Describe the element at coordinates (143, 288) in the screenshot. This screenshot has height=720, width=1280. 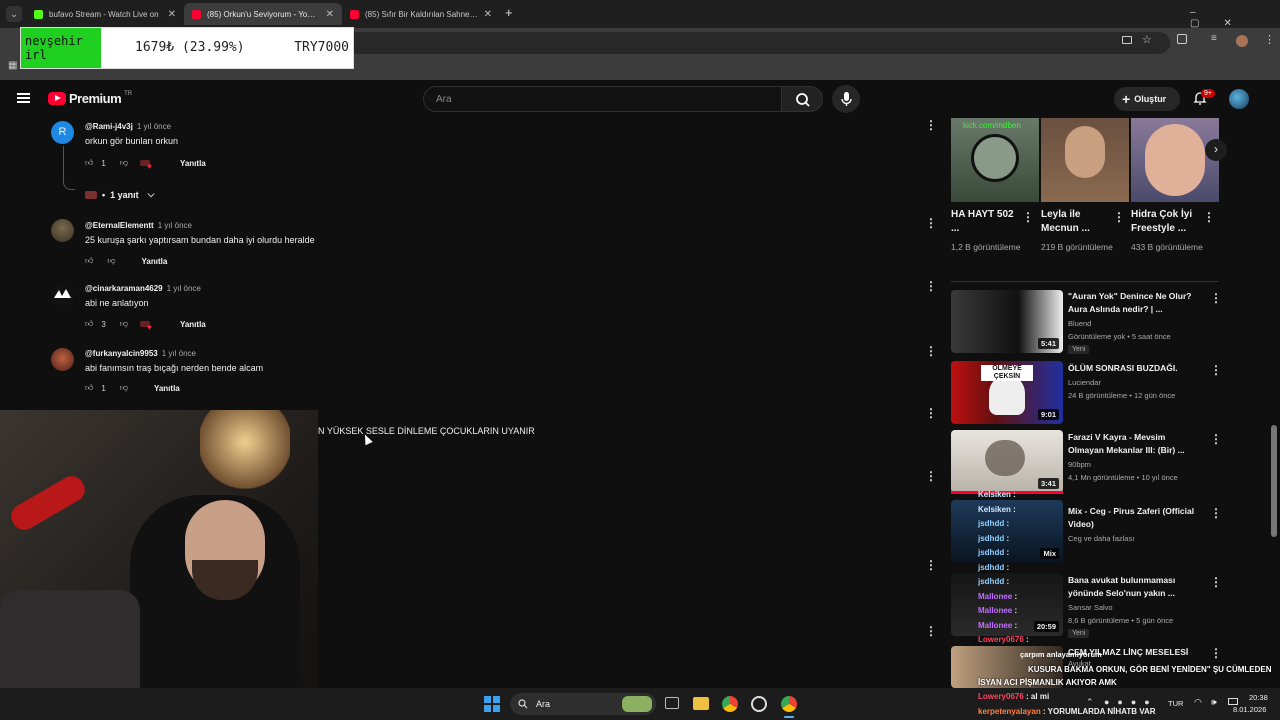
I see `comment-author: @cinarkaraman4629 1 yıl önce` at that location.